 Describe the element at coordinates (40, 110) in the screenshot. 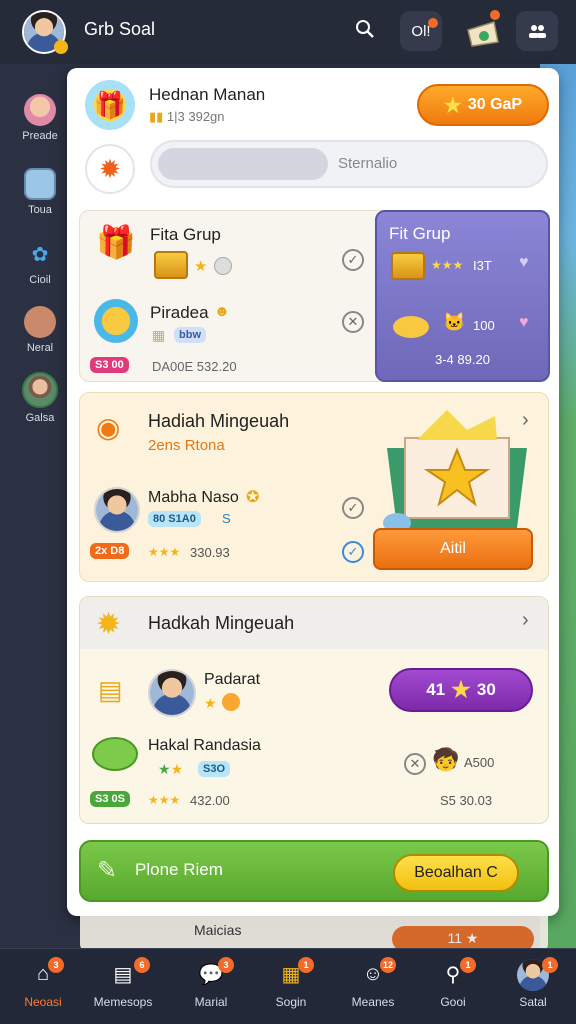

I see `avatar-icon` at that location.